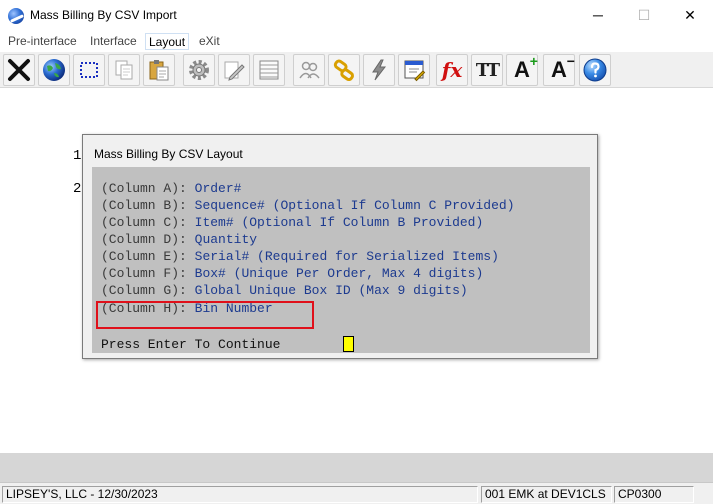 This screenshot has height=504, width=713. I want to click on select-rect-icon, so click(89, 70).